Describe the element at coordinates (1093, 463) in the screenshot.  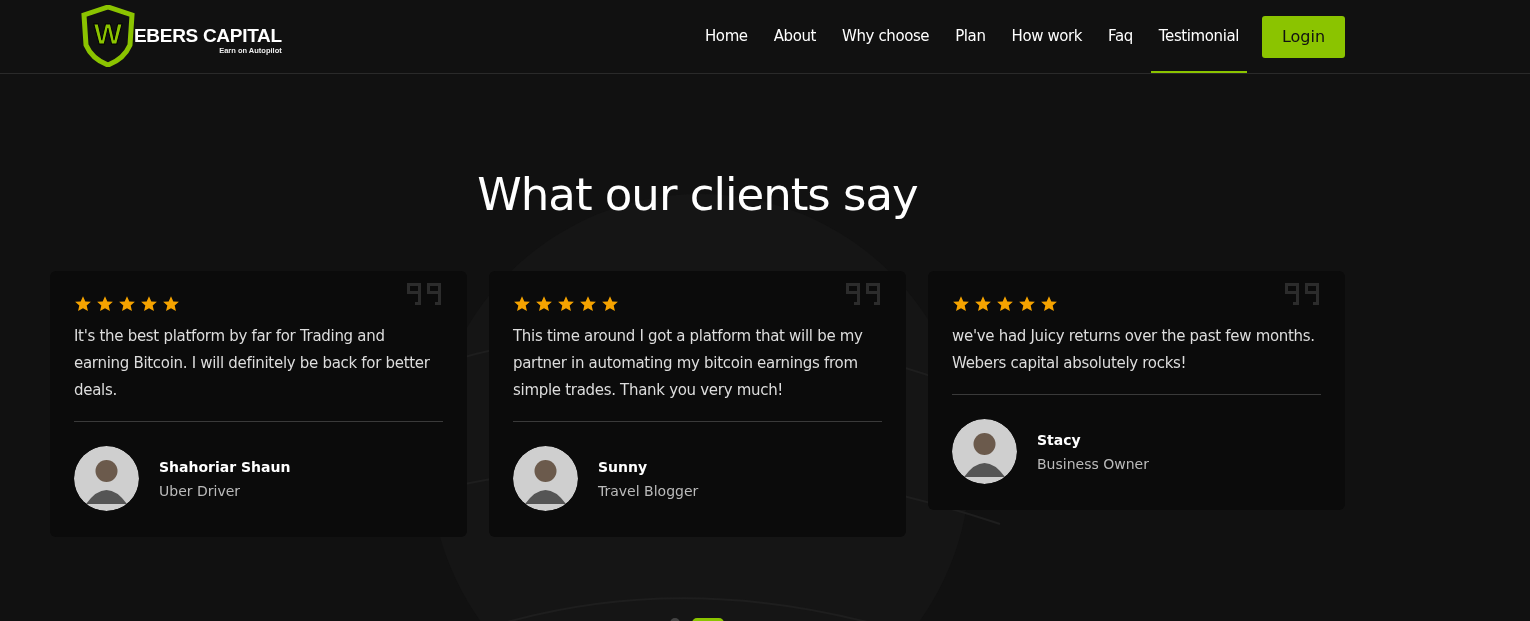
I see `author-role: Business Owner` at that location.